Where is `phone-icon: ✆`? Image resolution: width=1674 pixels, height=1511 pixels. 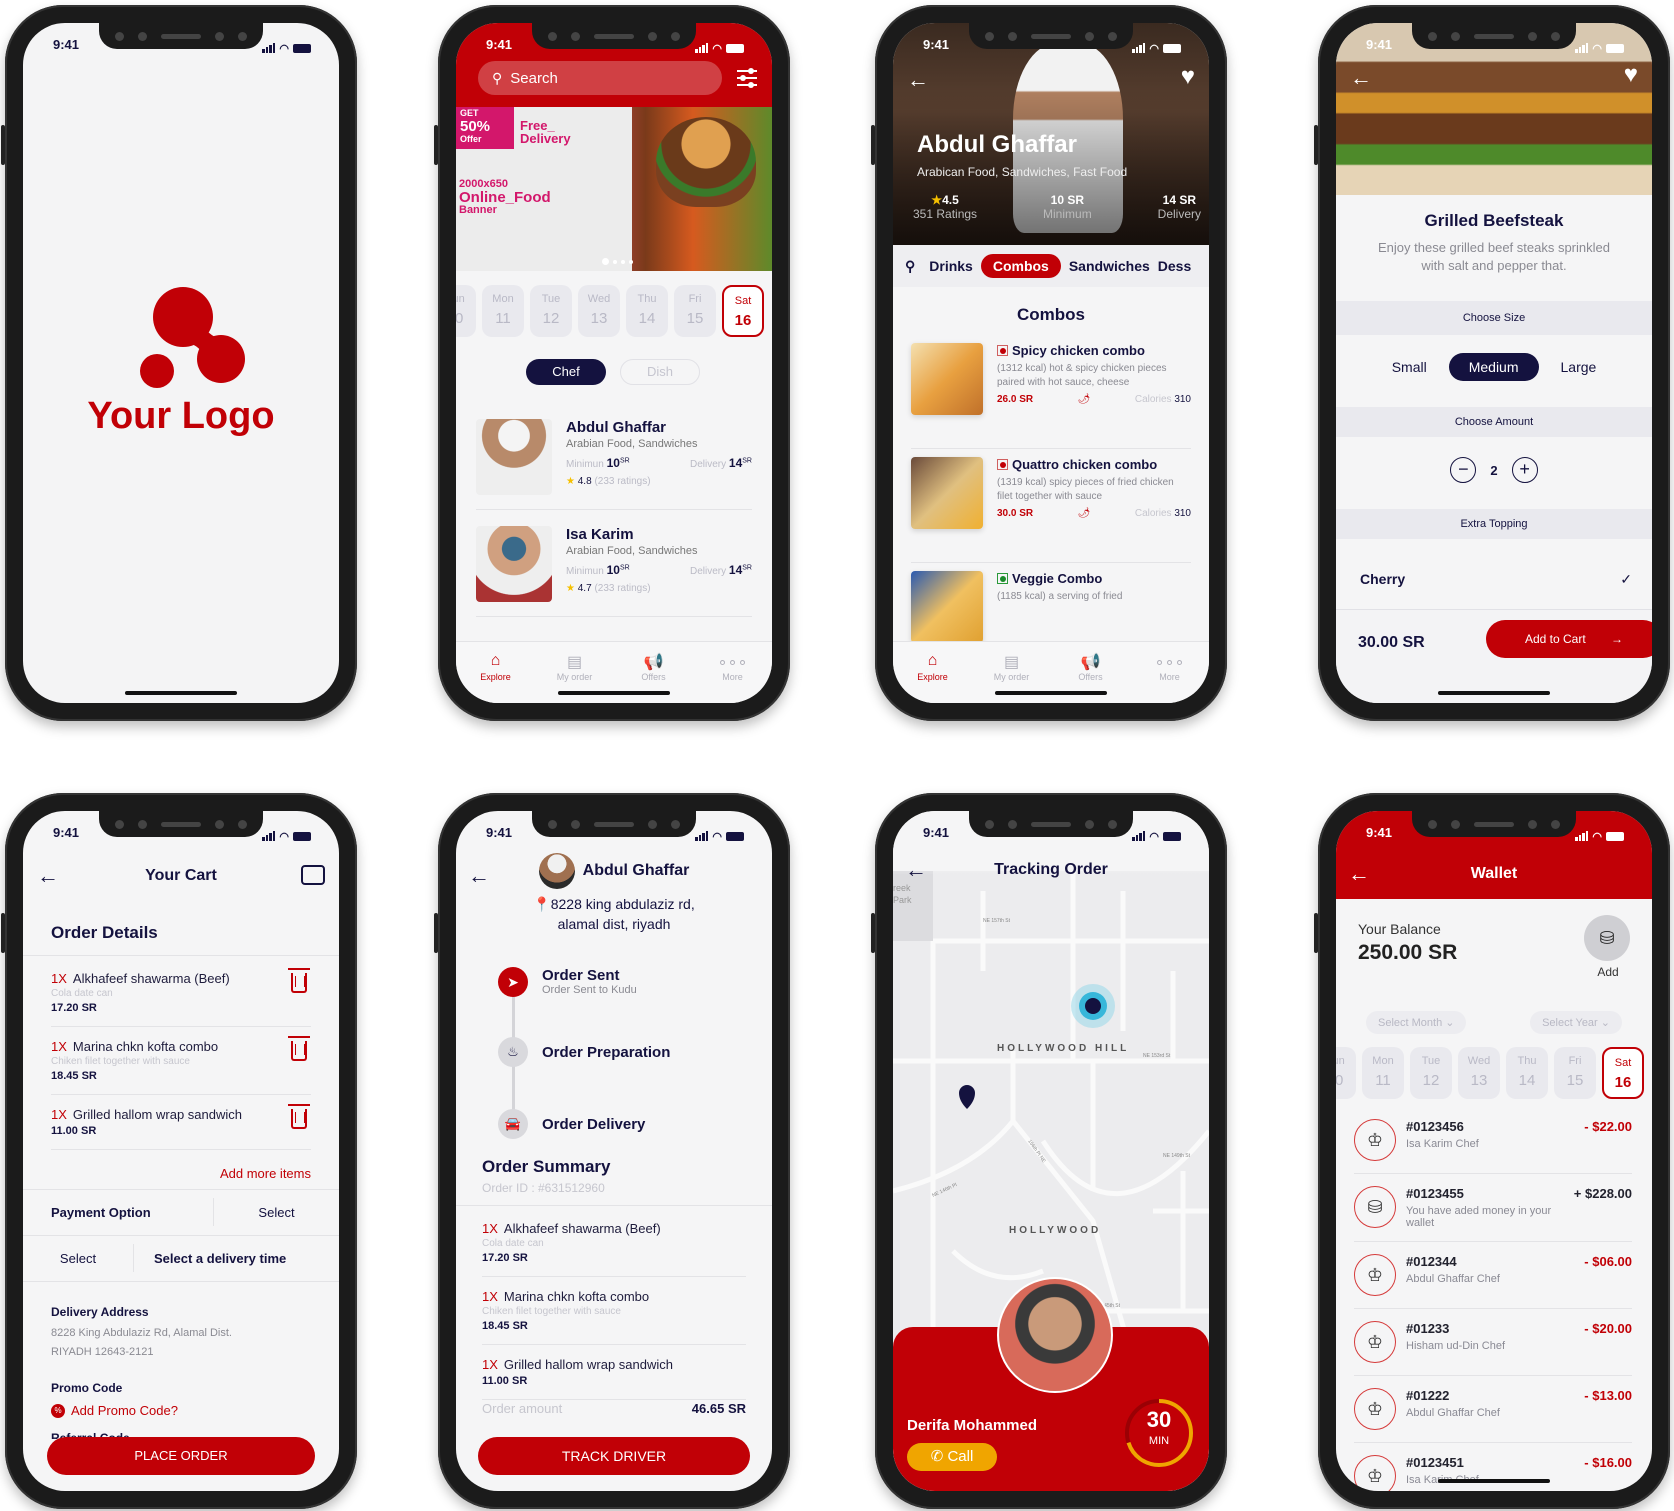 phone-icon: ✆ is located at coordinates (937, 1456).